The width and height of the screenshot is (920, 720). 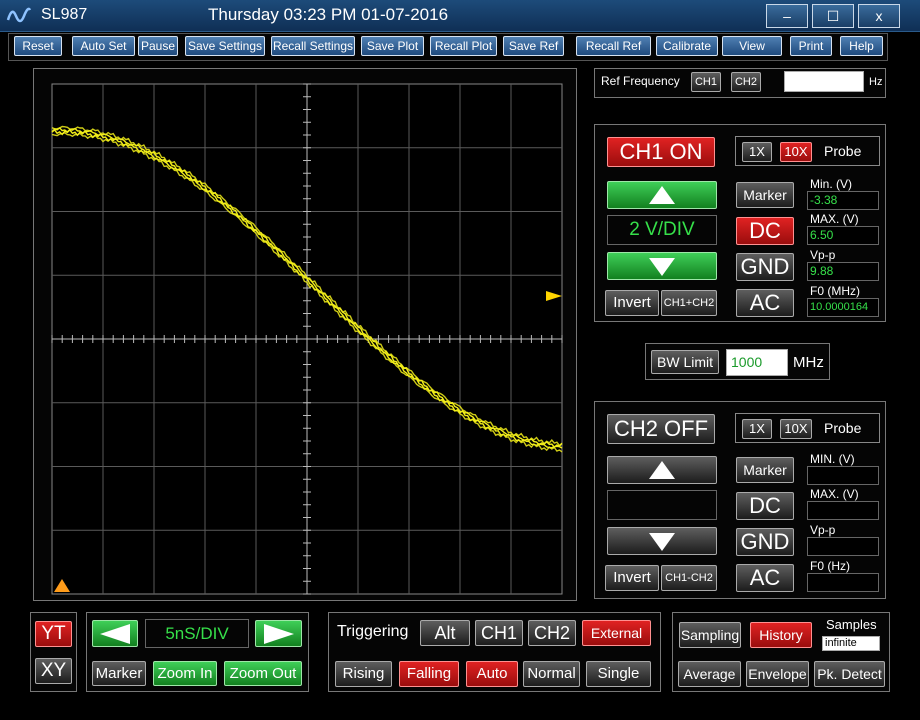 What do you see at coordinates (463, 46) in the screenshot?
I see `recall-plot-button: Recall Plot` at bounding box center [463, 46].